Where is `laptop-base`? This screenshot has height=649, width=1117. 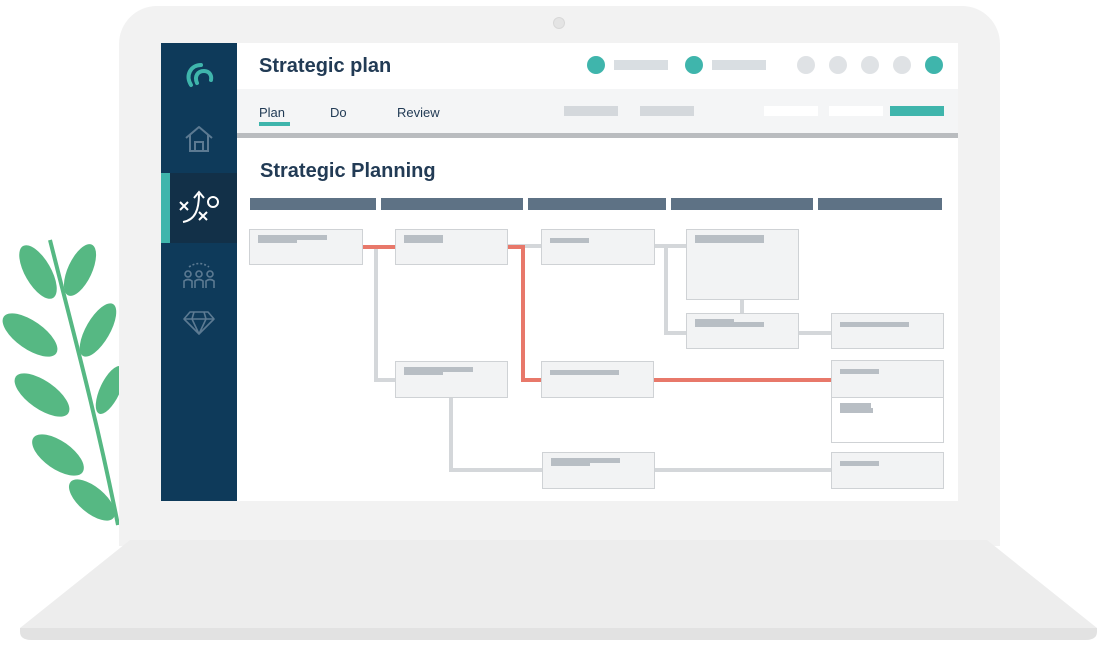
laptop-base is located at coordinates (558, 590).